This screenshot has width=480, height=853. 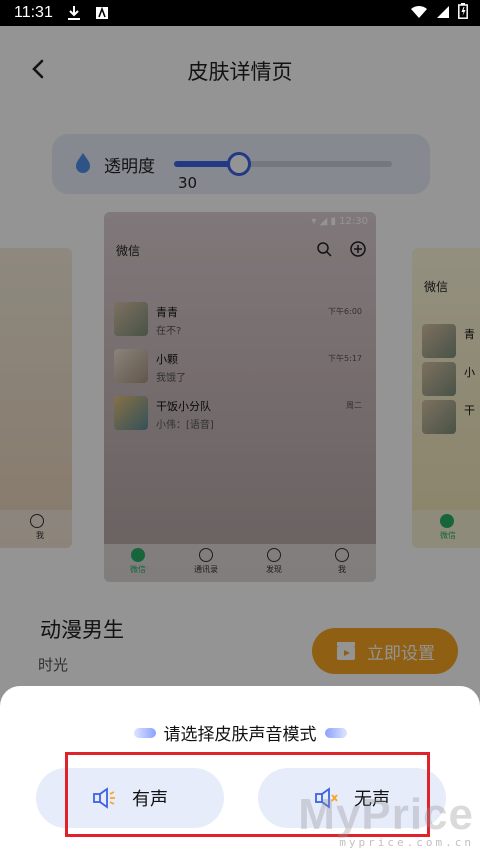 What do you see at coordinates (144, 732) in the screenshot?
I see `title-decoration-left` at bounding box center [144, 732].